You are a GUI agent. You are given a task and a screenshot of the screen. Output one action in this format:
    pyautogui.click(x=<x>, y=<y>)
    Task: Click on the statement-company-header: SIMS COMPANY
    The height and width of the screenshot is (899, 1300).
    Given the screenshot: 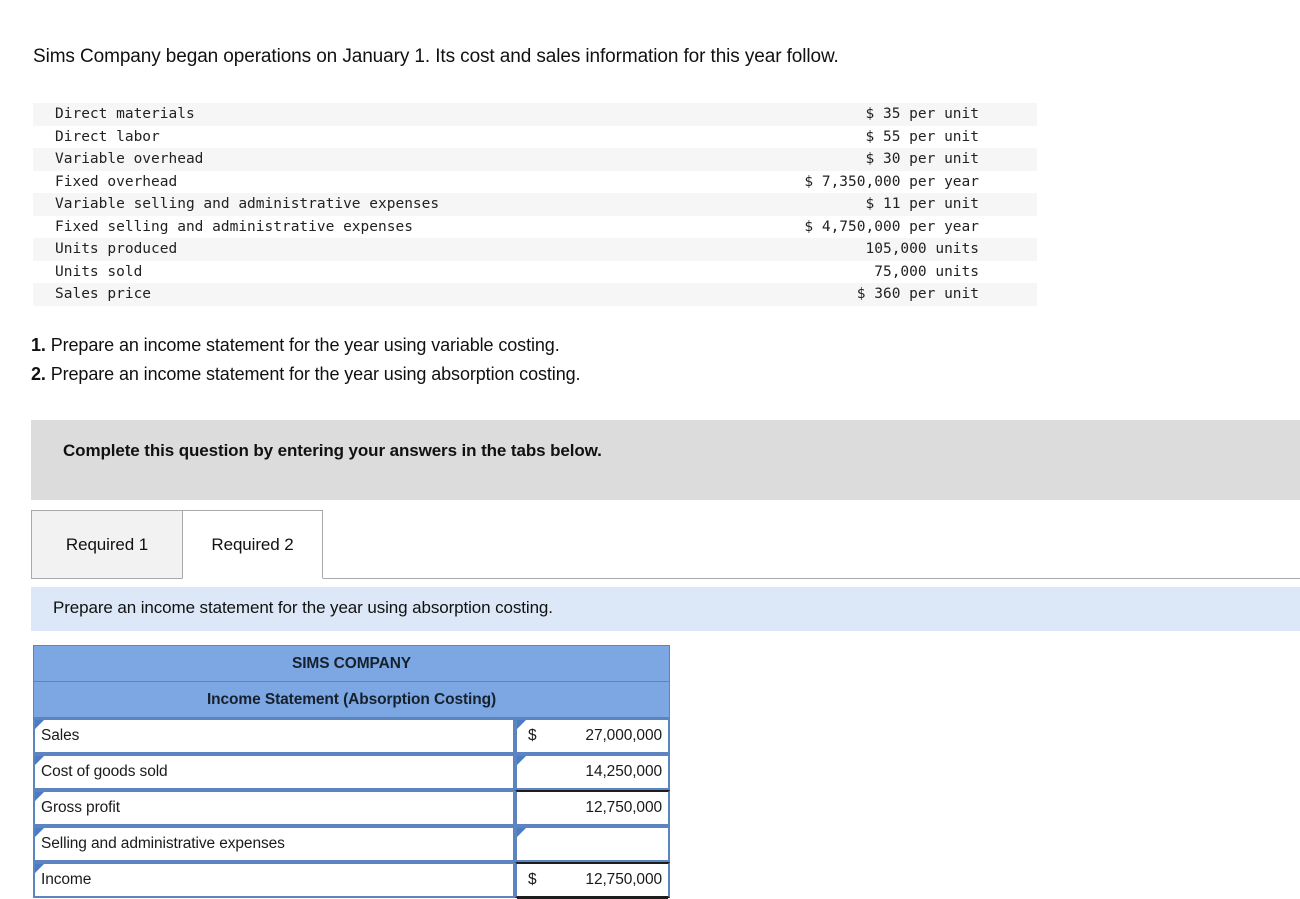 What is the action you would take?
    pyautogui.click(x=351, y=663)
    